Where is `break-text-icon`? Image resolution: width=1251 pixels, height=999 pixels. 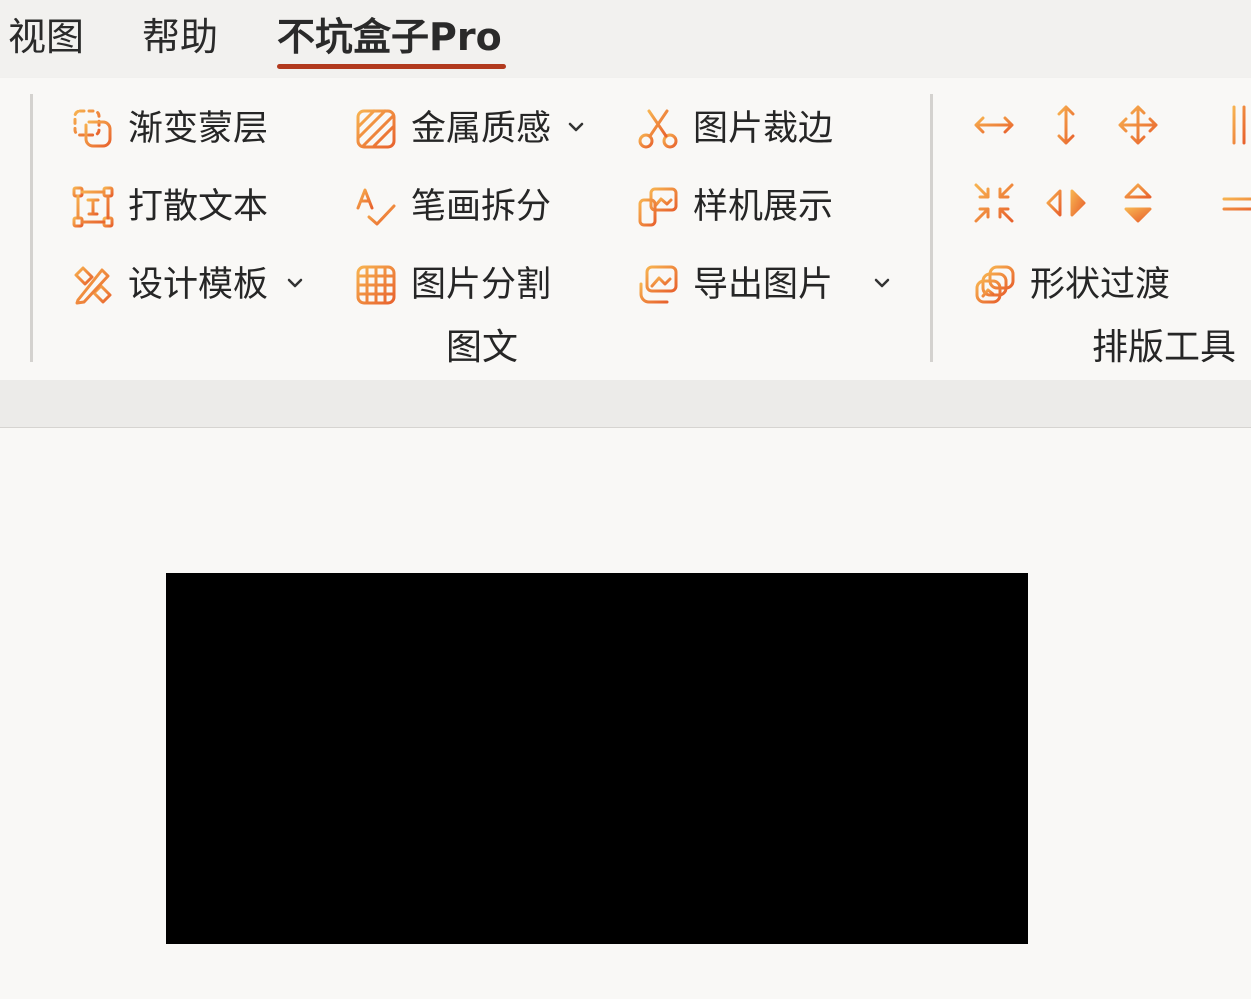
break-text-icon is located at coordinates (93, 207).